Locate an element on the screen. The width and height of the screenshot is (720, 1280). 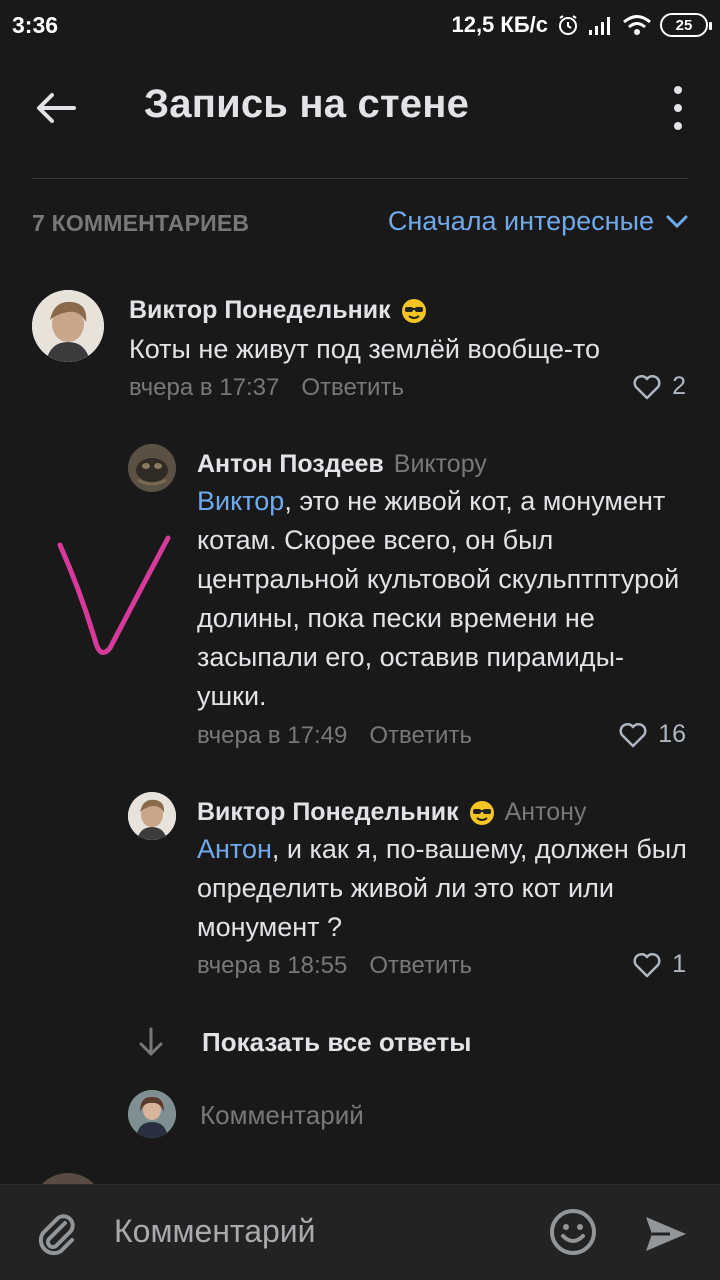
comment-time: вчера в 17:37 is located at coordinates (204, 387).